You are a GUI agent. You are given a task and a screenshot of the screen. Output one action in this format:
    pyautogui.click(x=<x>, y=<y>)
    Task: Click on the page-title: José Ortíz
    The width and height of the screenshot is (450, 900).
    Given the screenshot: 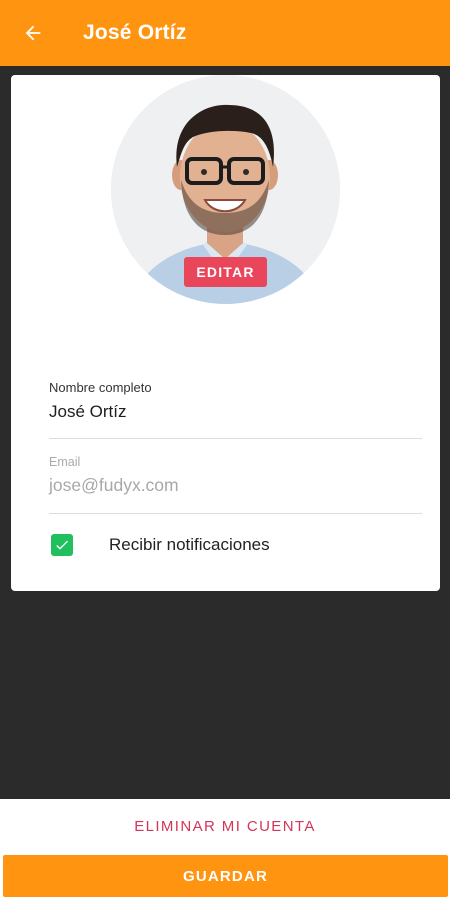 What is the action you would take?
    pyautogui.click(x=135, y=32)
    